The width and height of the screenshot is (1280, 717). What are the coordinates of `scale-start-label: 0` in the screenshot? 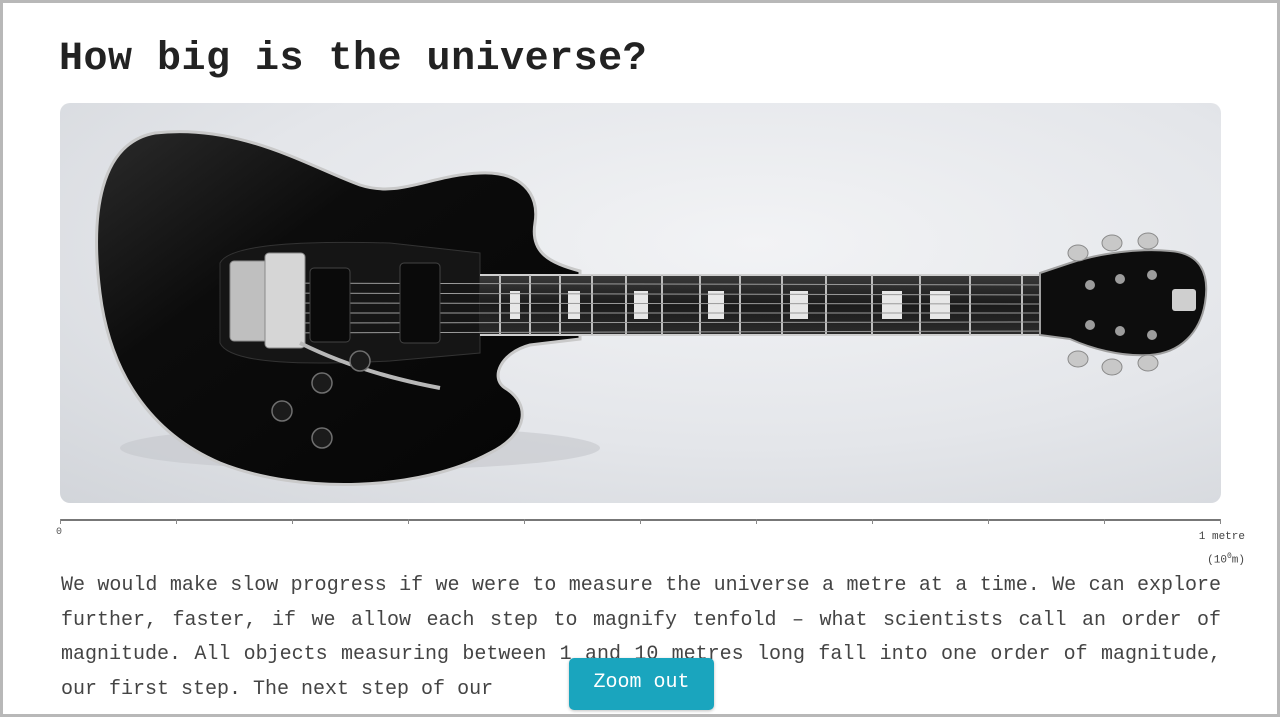 It's located at (59, 532).